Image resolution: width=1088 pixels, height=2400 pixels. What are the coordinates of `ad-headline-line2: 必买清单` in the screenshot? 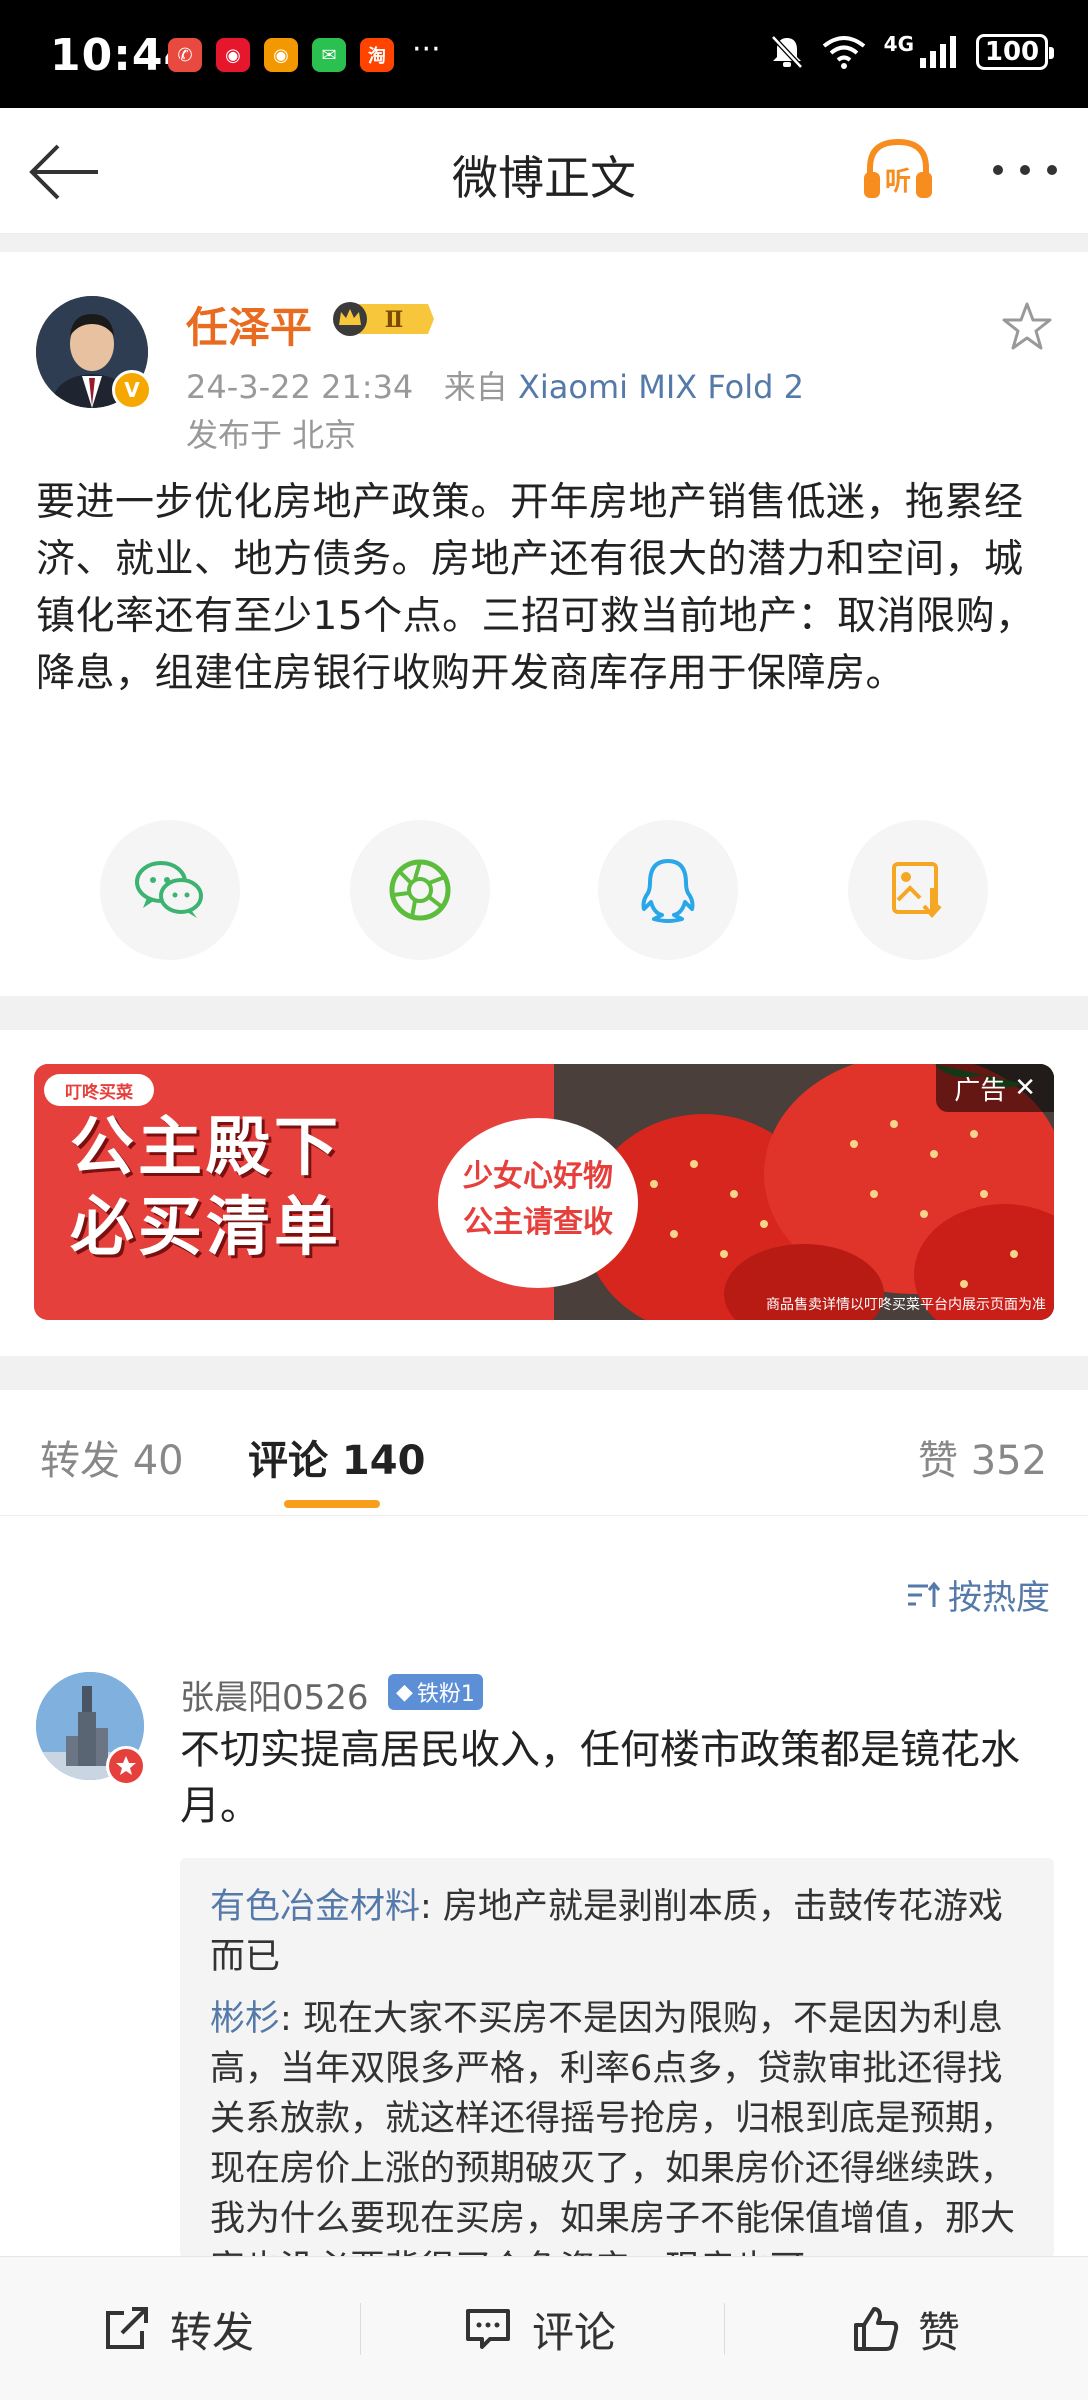 It's located at (206, 1228).